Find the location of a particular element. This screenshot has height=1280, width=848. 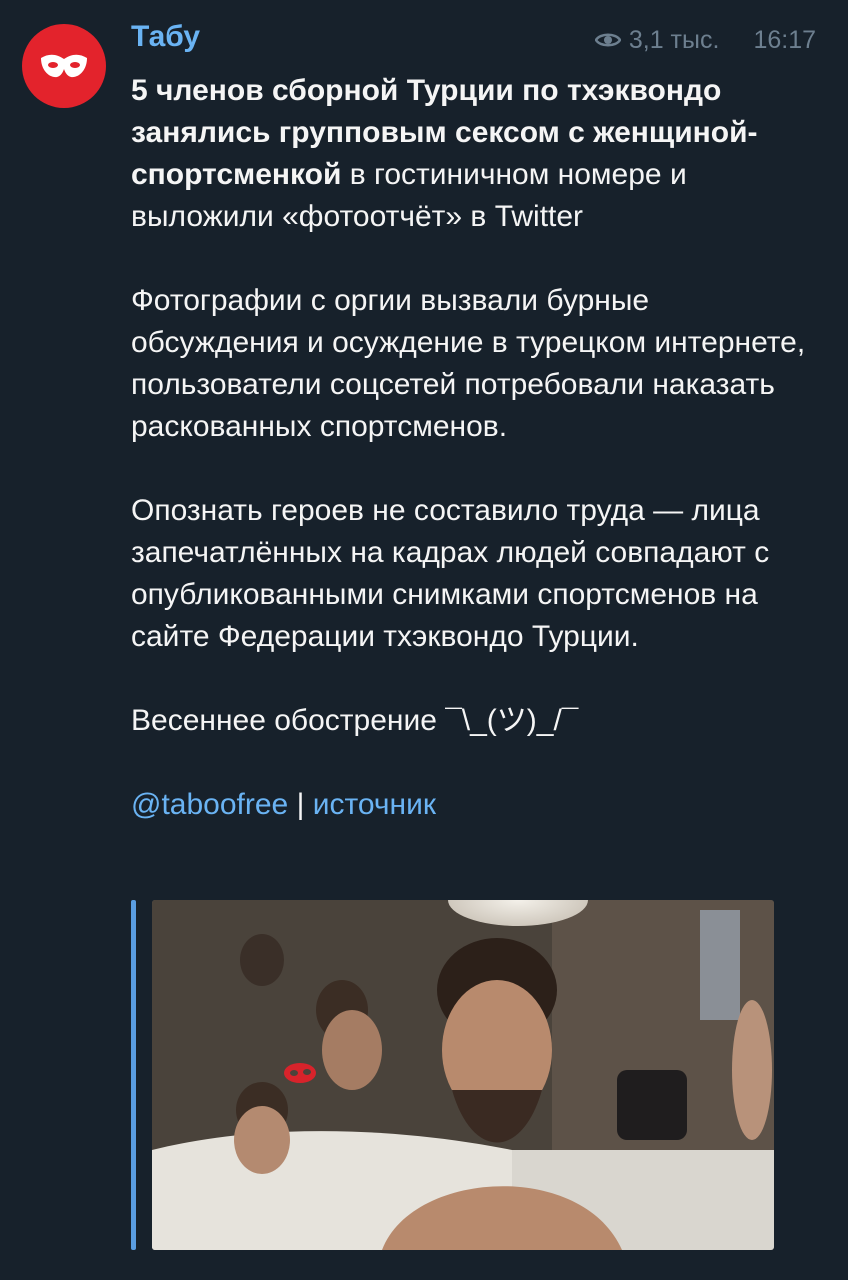

channel-name: Табу is located at coordinates (165, 37).